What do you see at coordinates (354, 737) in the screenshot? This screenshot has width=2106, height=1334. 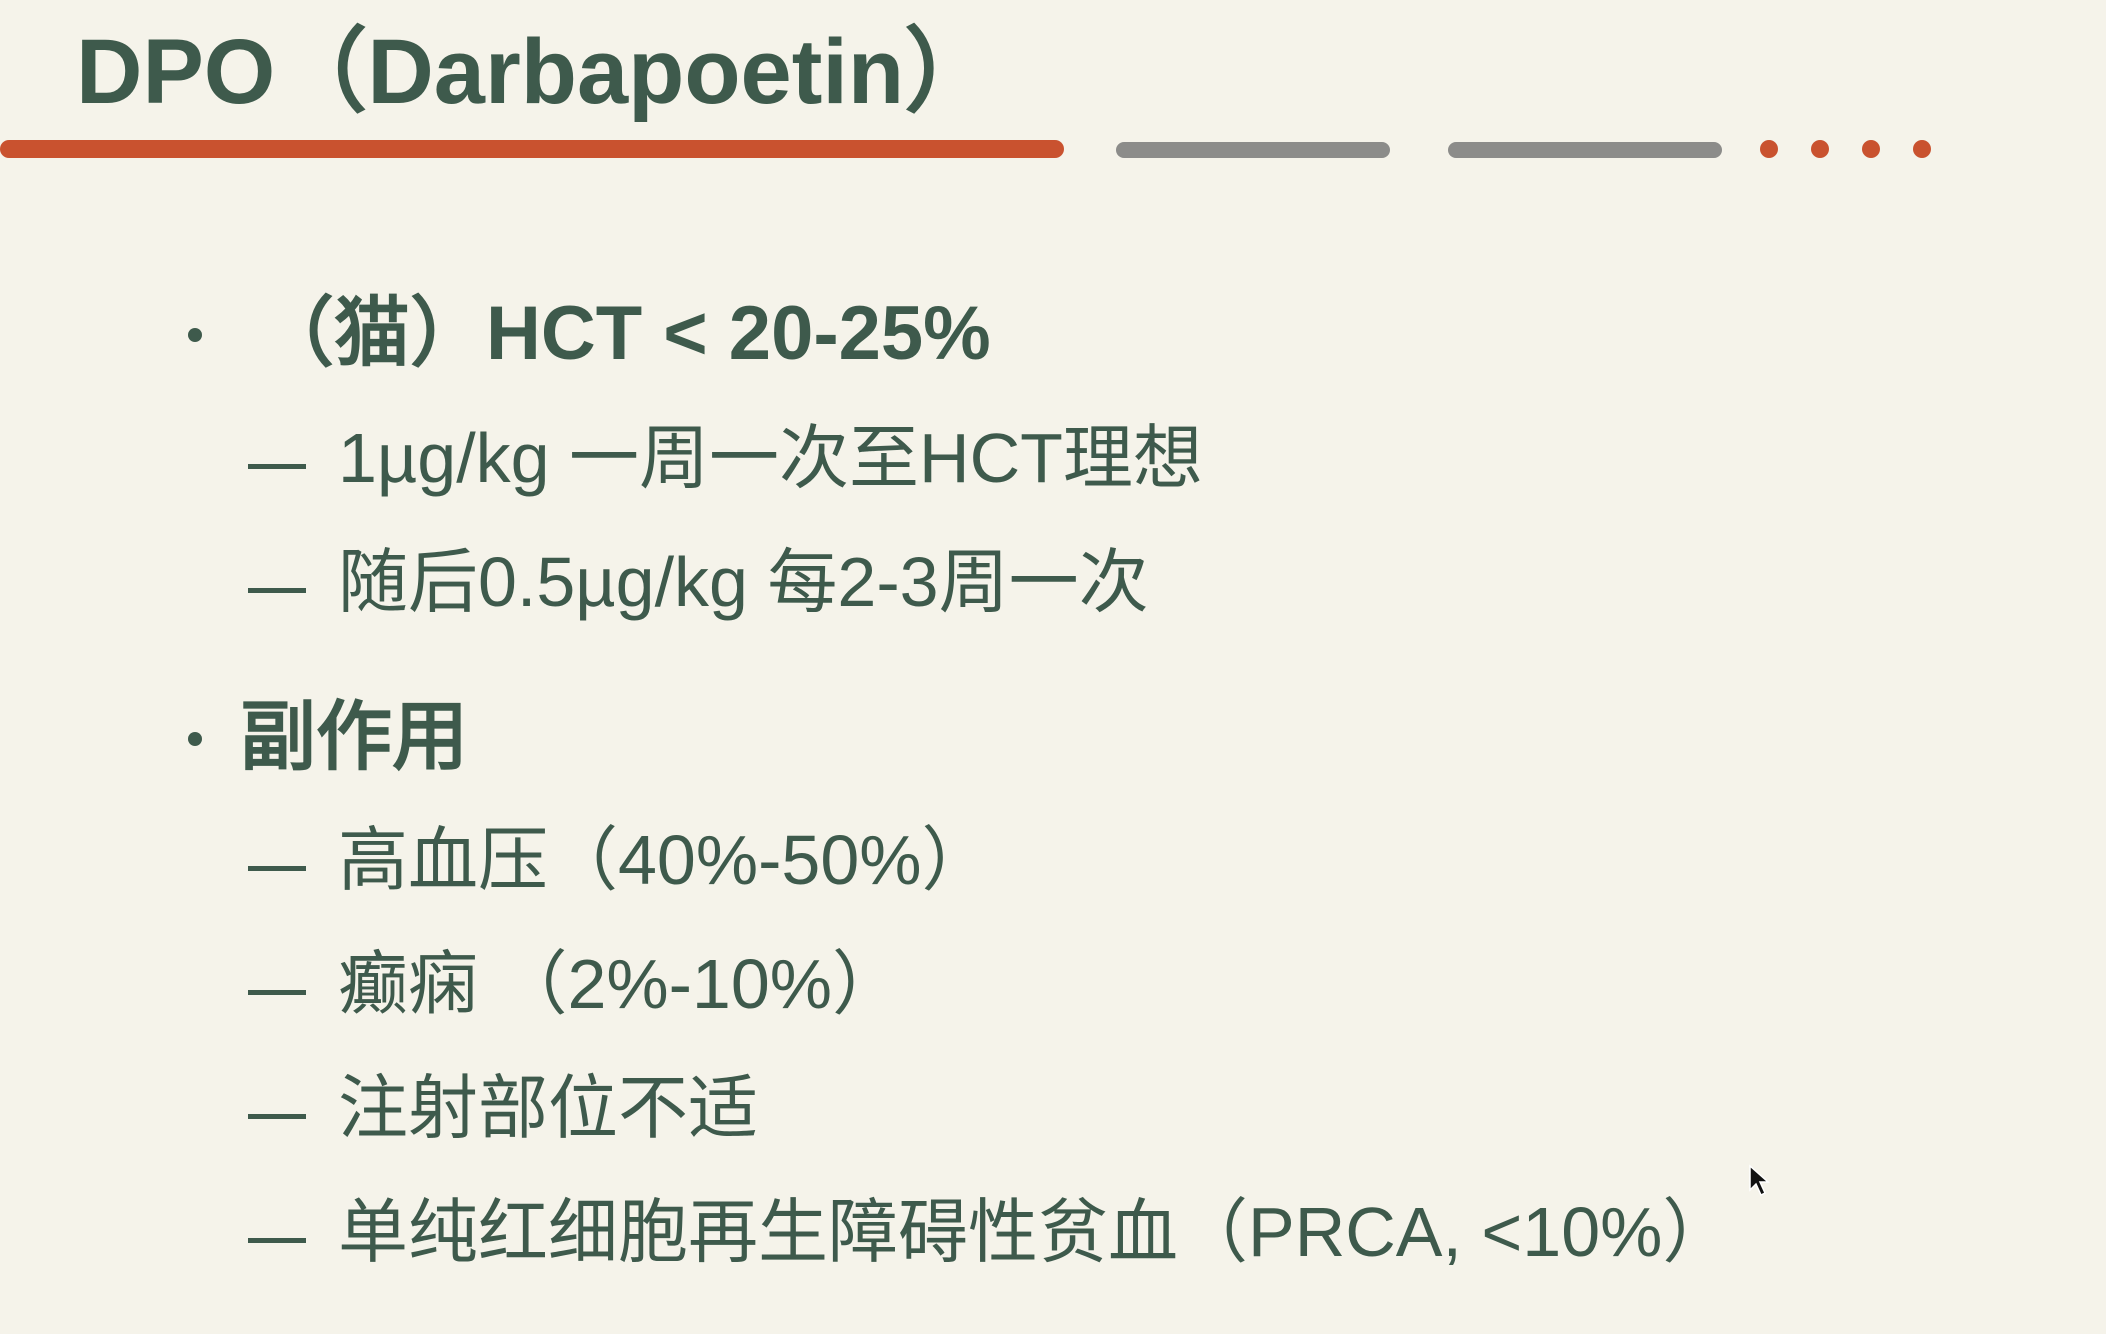 I see `bullet-2-label: 副作用` at bounding box center [354, 737].